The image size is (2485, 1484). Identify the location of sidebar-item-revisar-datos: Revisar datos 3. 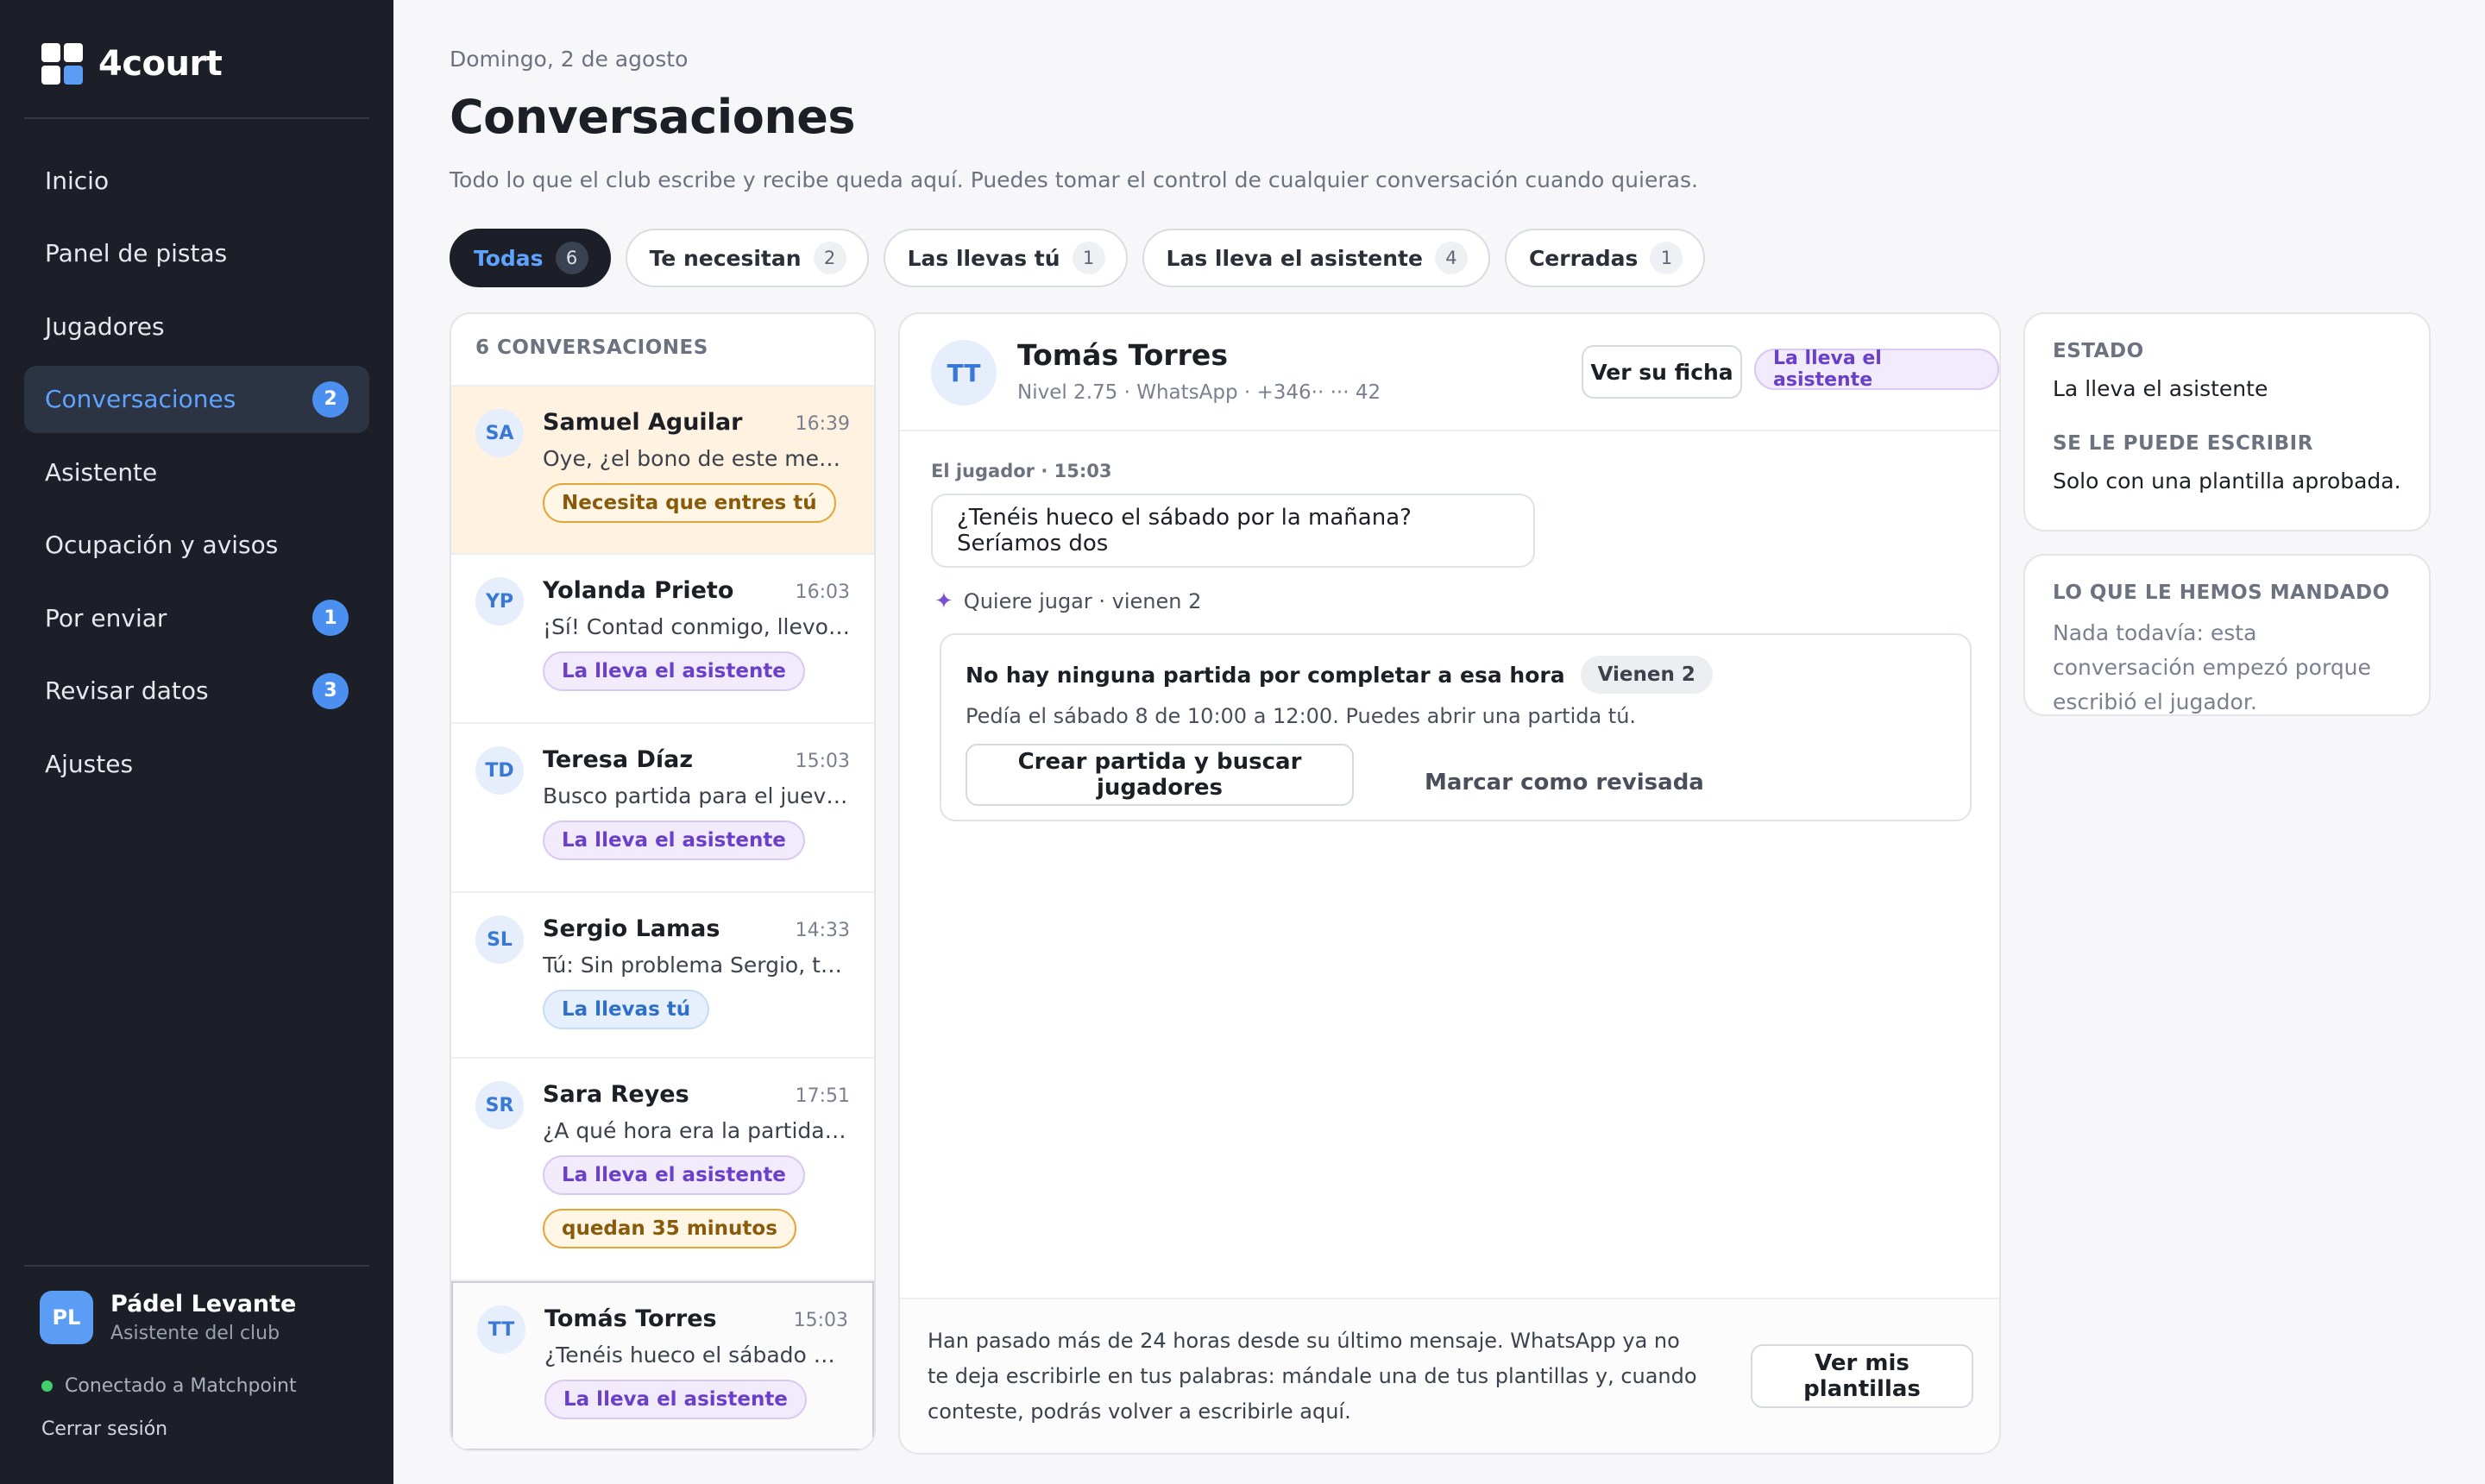
(196, 691).